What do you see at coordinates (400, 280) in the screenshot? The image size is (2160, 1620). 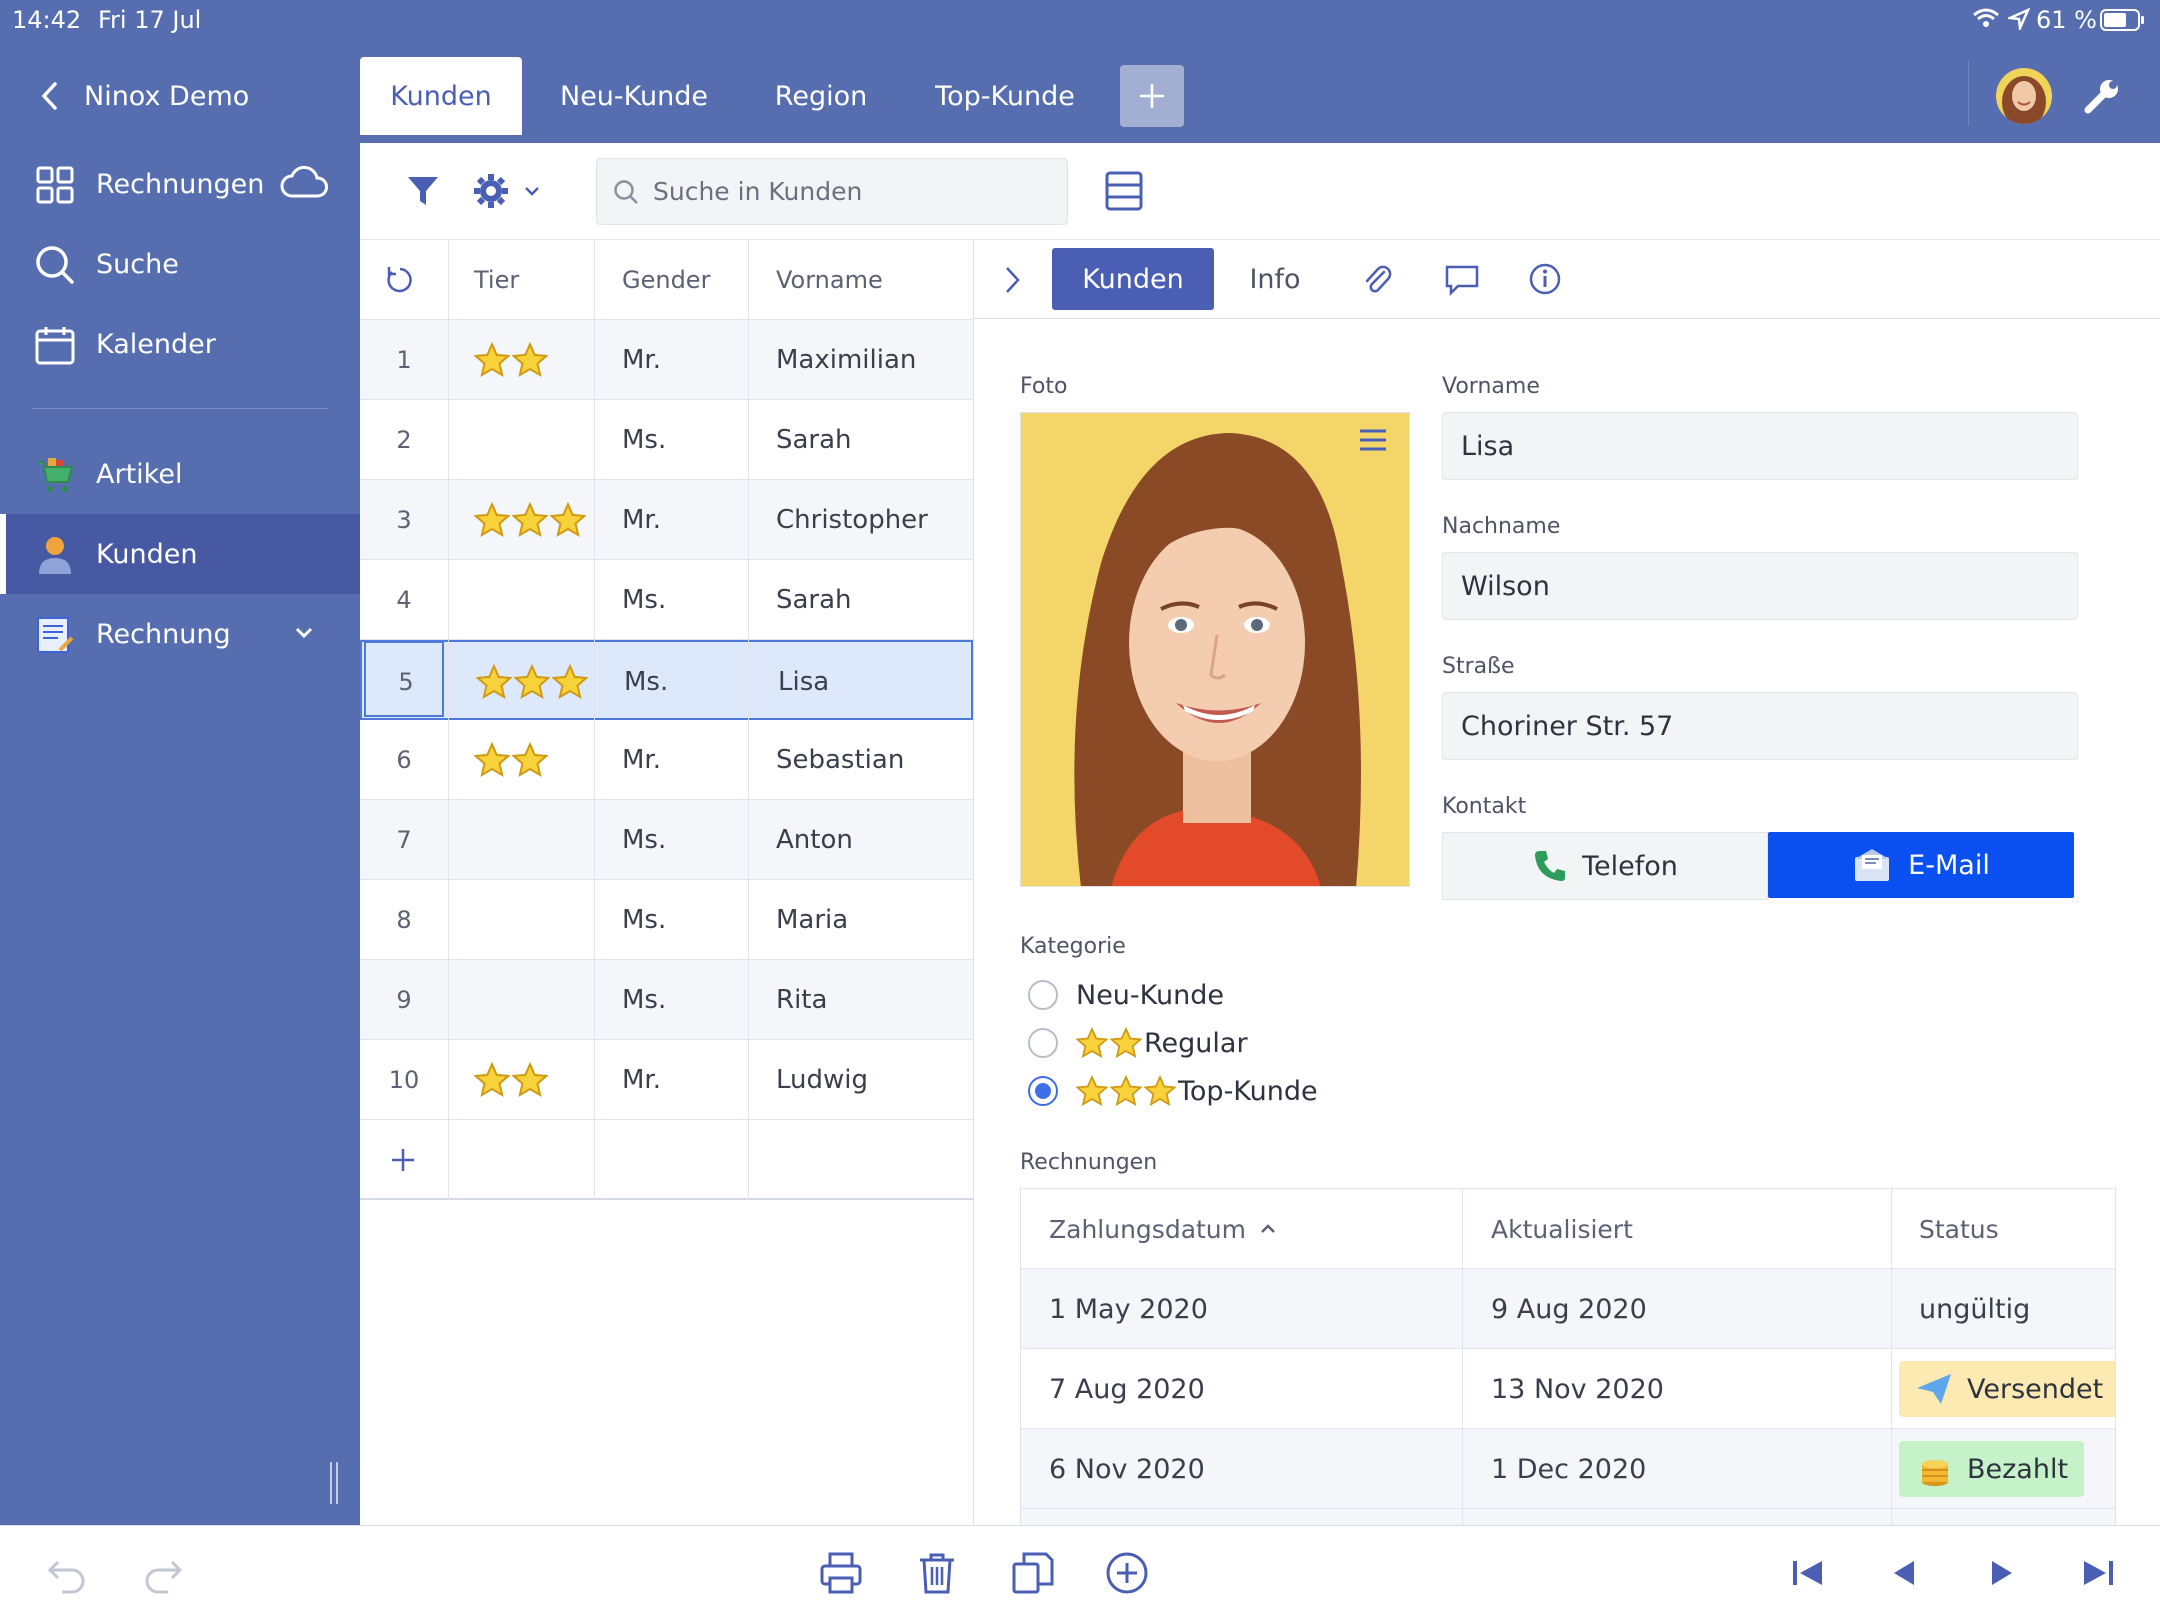 I see `refresh-icon` at bounding box center [400, 280].